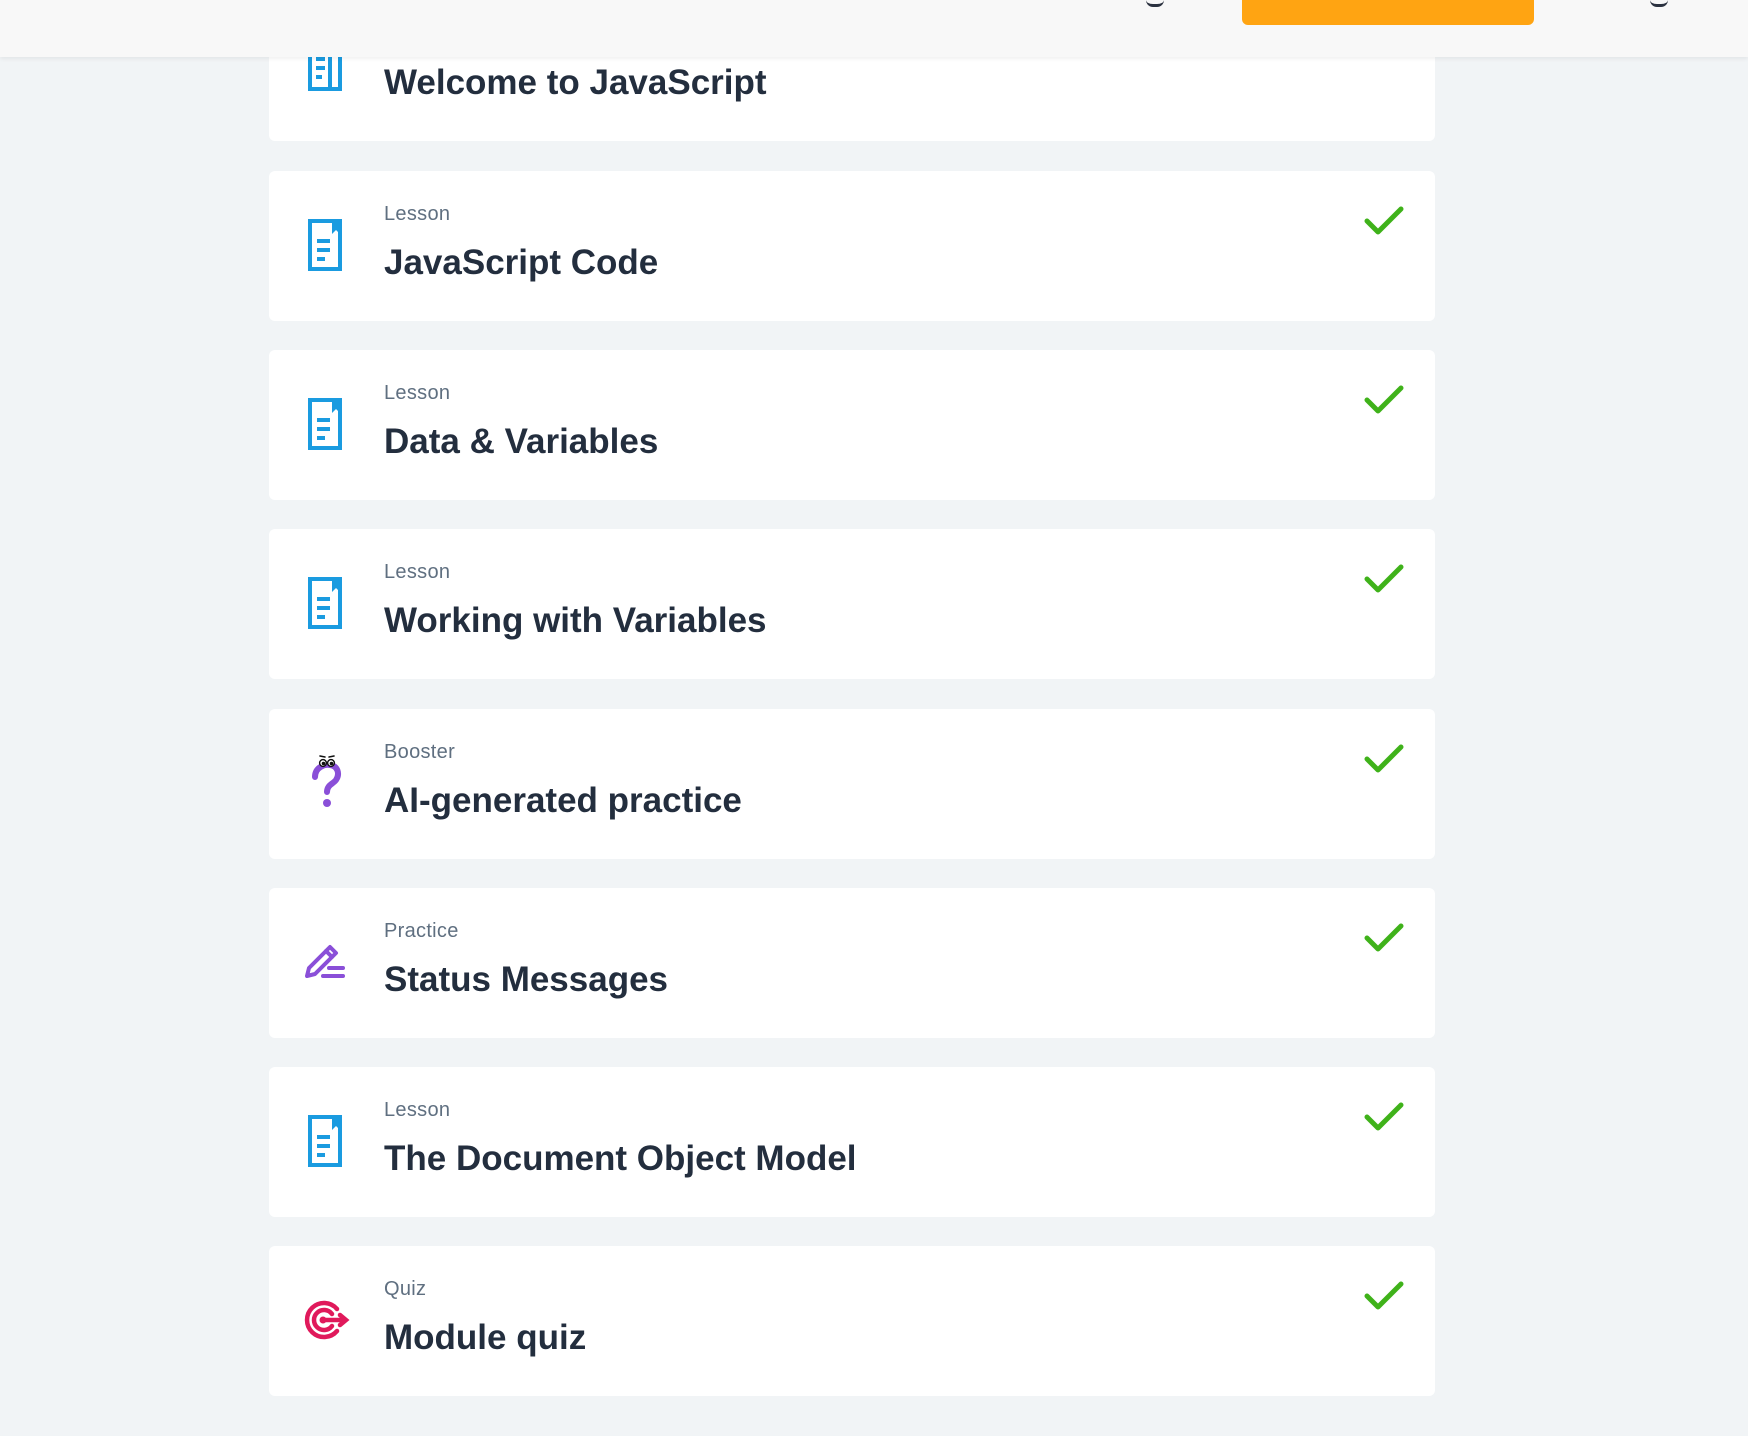 The height and width of the screenshot is (1436, 1748). What do you see at coordinates (852, 604) in the screenshot?
I see `module-item-working-with-variables: Lesson Working with Variables` at bounding box center [852, 604].